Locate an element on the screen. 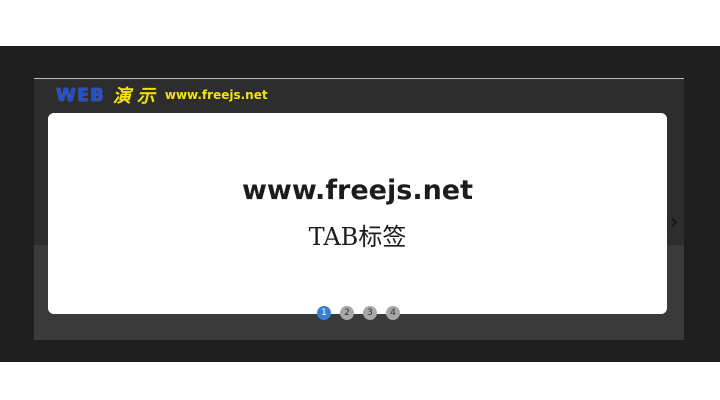 The height and width of the screenshot is (400, 720). logo-web-text: WEB is located at coordinates (80, 95).